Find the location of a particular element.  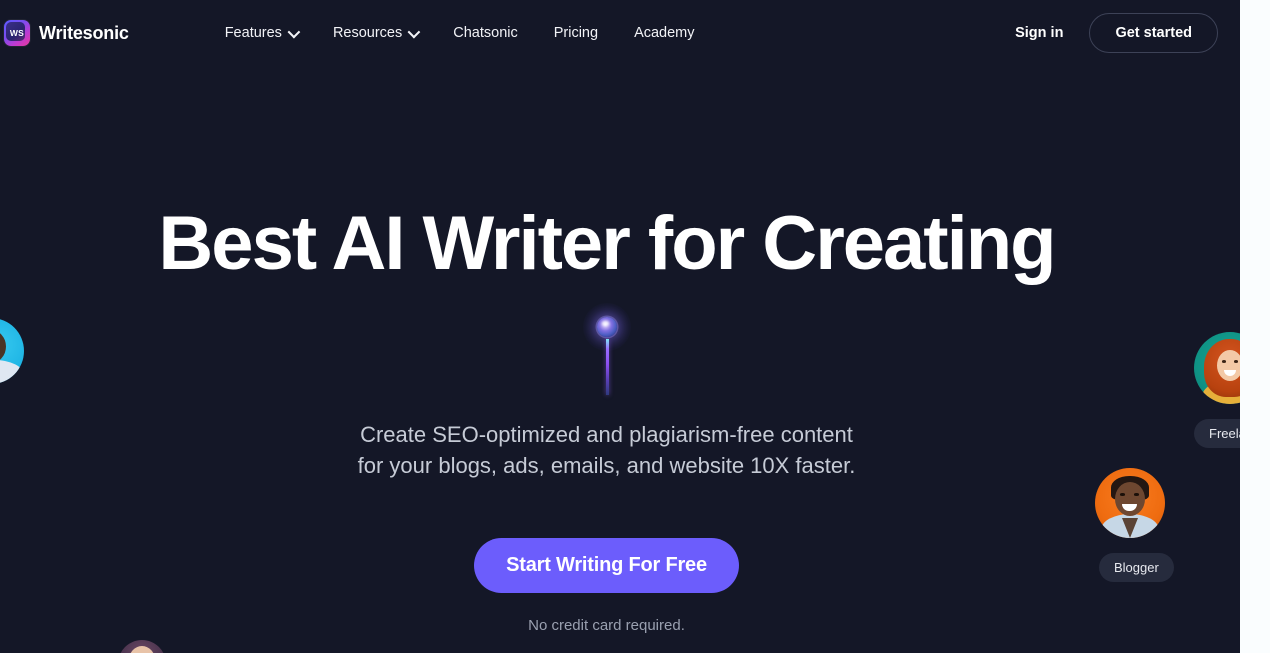

nav-item-academy: Academy is located at coordinates (664, 33).